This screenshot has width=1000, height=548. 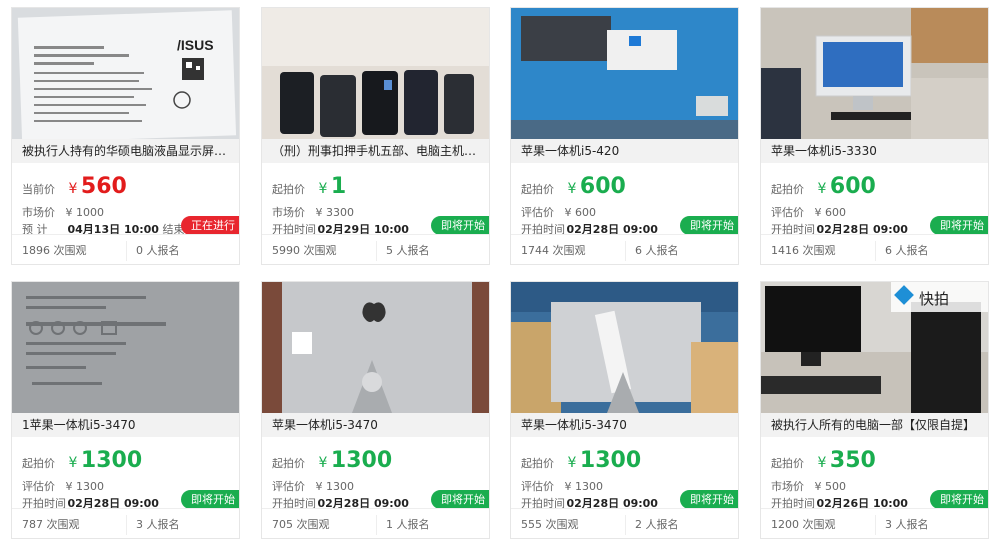 What do you see at coordinates (309, 187) in the screenshot?
I see `price-row: 起拍价 ¥ 1` at bounding box center [309, 187].